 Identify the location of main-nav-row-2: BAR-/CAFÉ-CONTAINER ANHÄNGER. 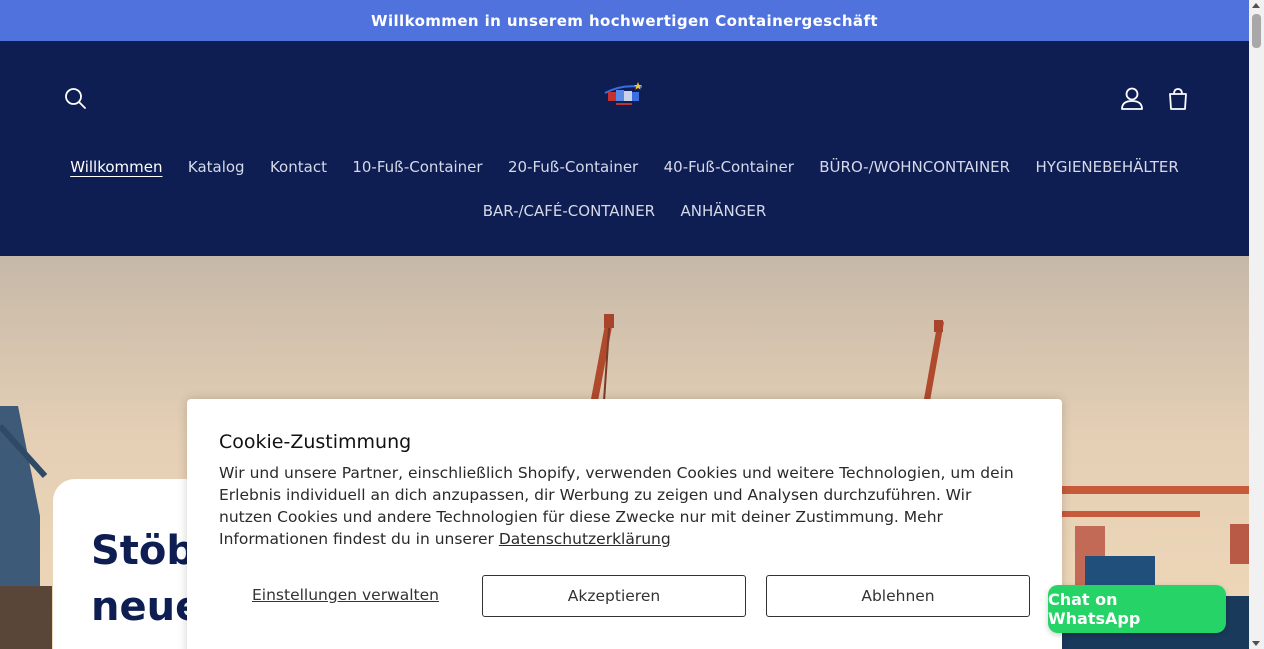
(624, 211).